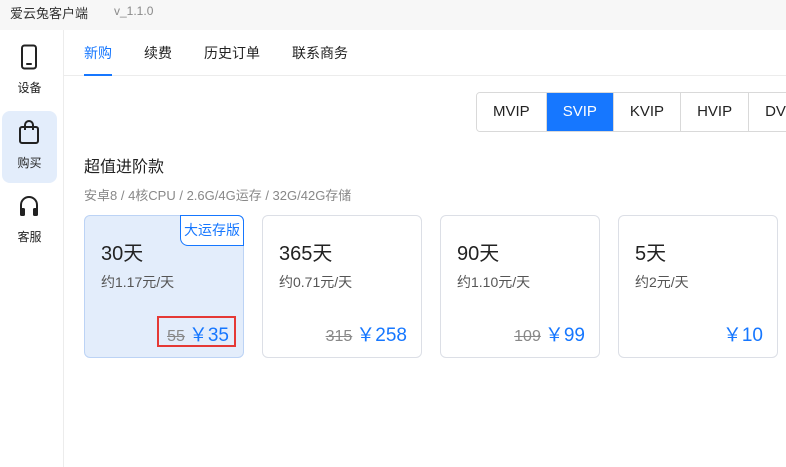 Image resolution: width=786 pixels, height=467 pixels. I want to click on plan-card-5-days: 5天 约2元/天 ￥10, so click(698, 286).